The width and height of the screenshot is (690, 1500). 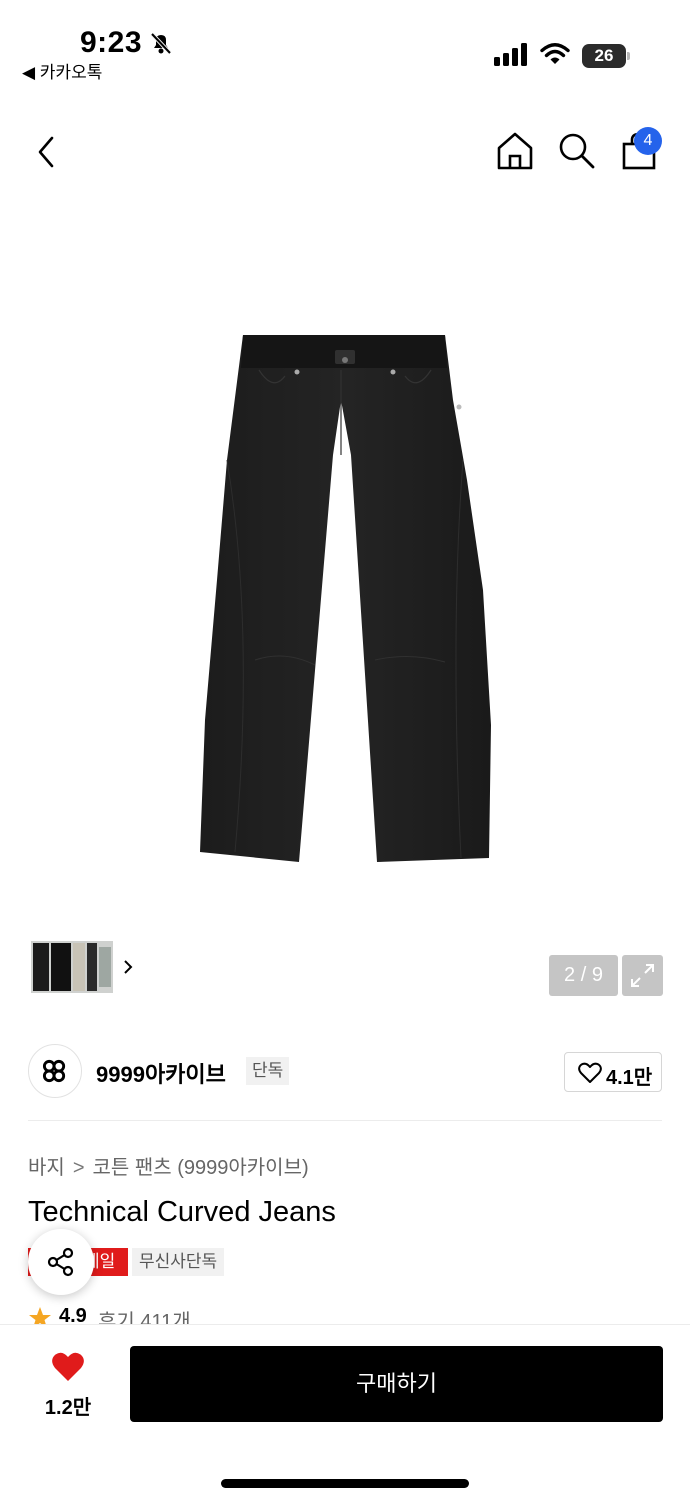 What do you see at coordinates (345, 1120) in the screenshot?
I see `divider` at bounding box center [345, 1120].